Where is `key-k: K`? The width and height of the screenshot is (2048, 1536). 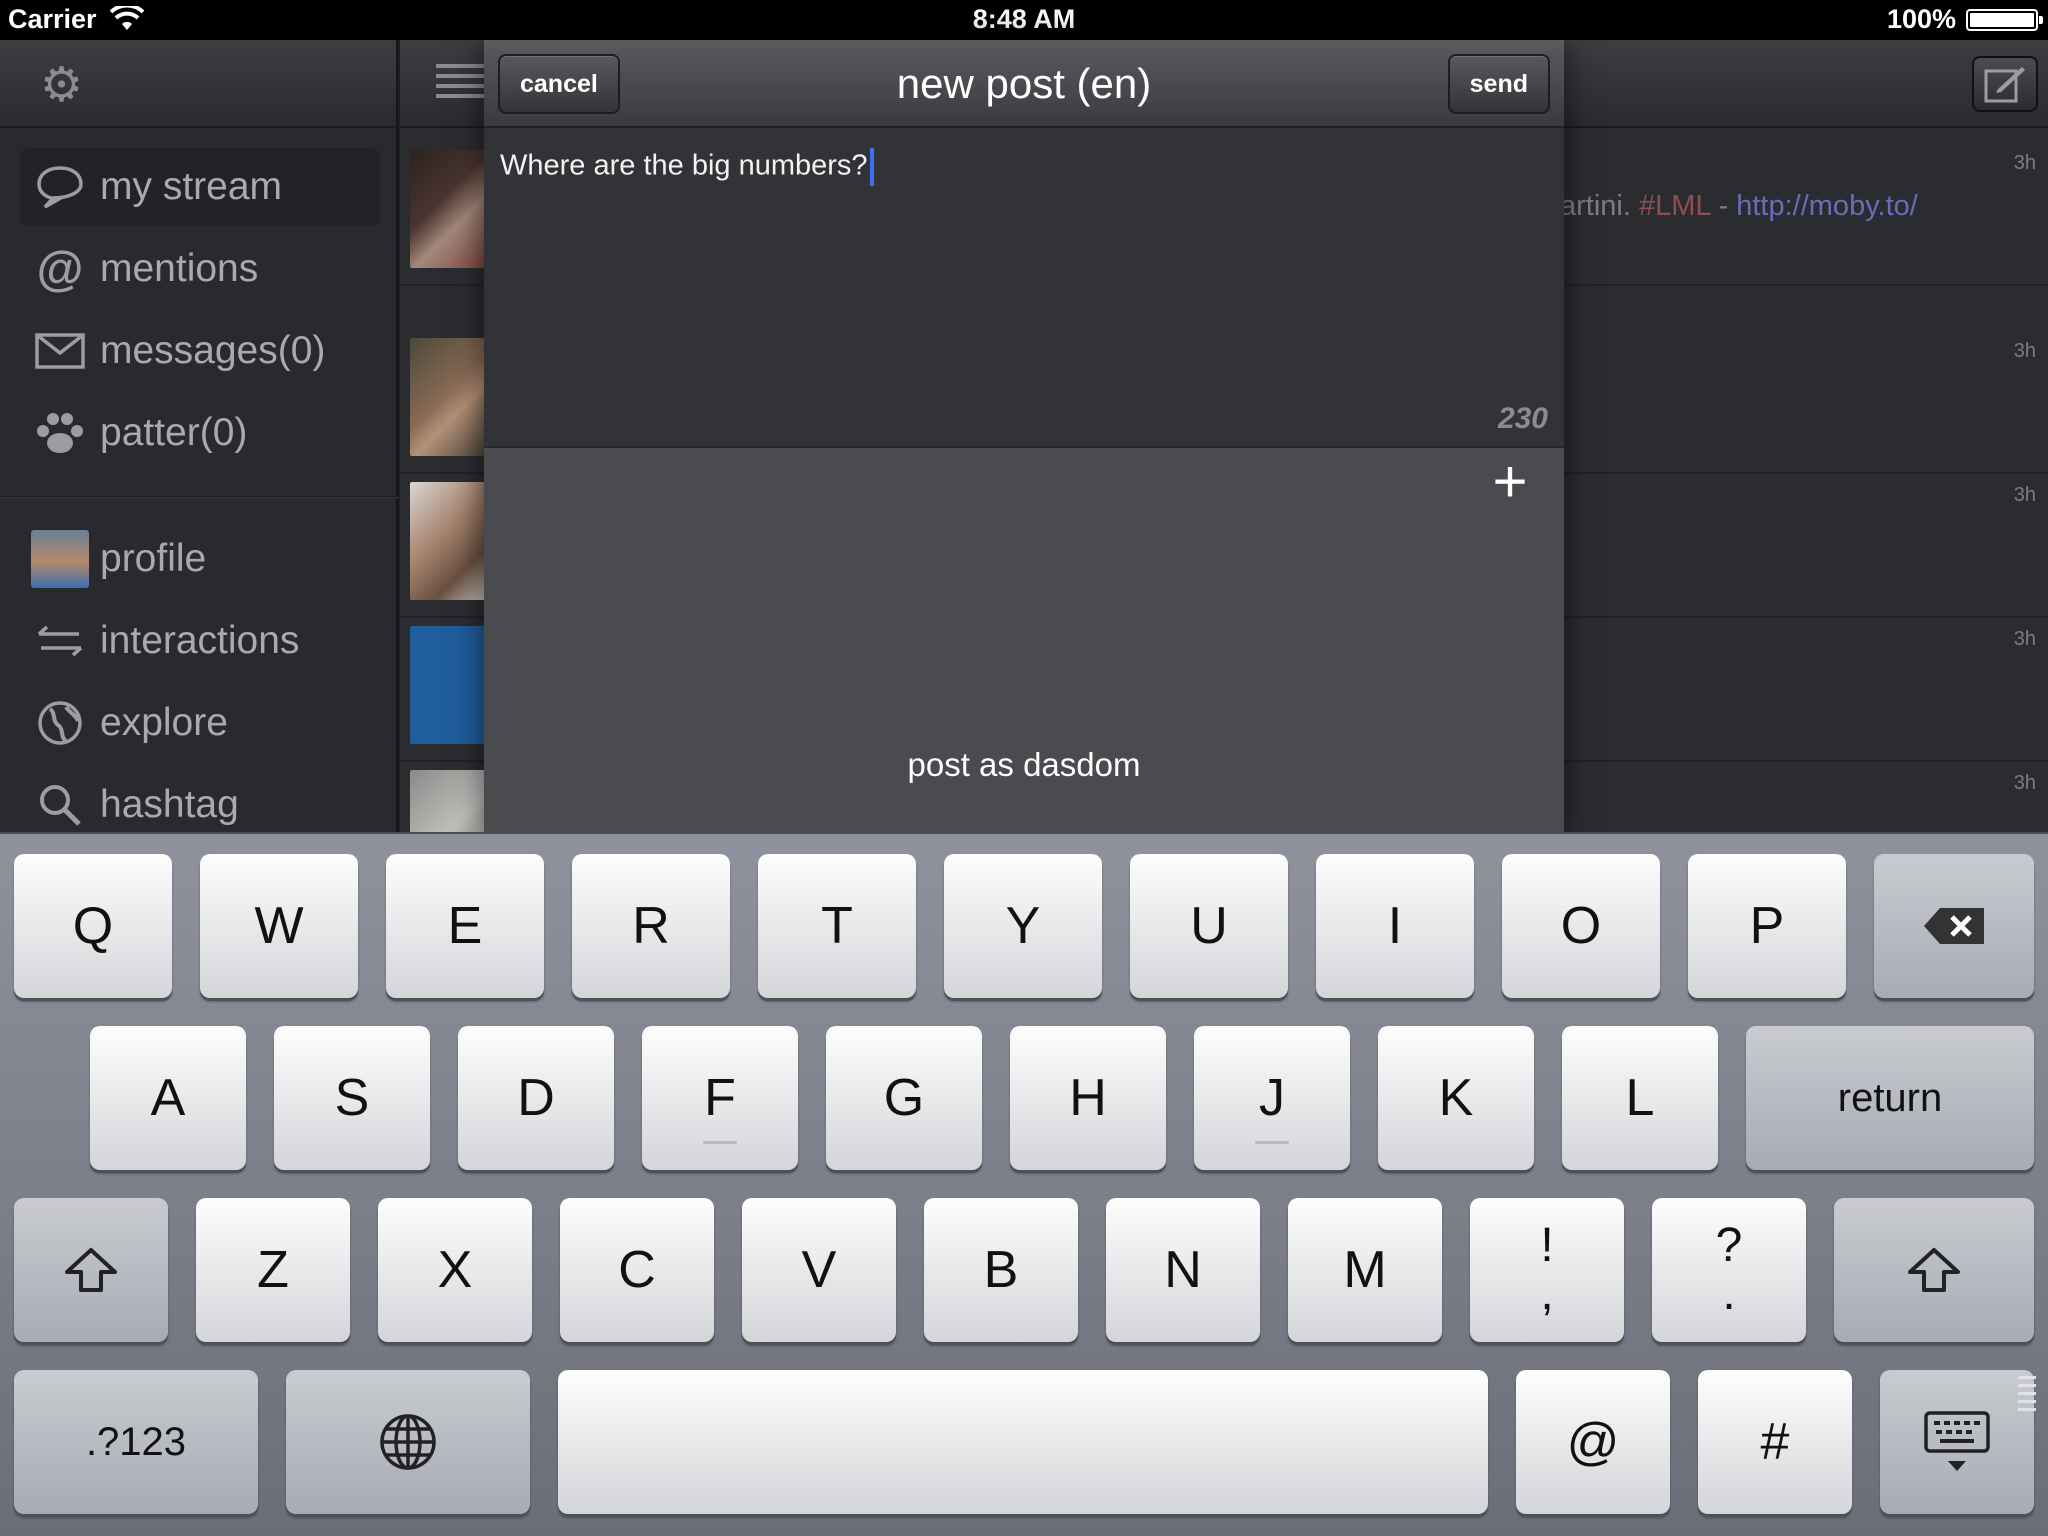 key-k: K is located at coordinates (1456, 1098).